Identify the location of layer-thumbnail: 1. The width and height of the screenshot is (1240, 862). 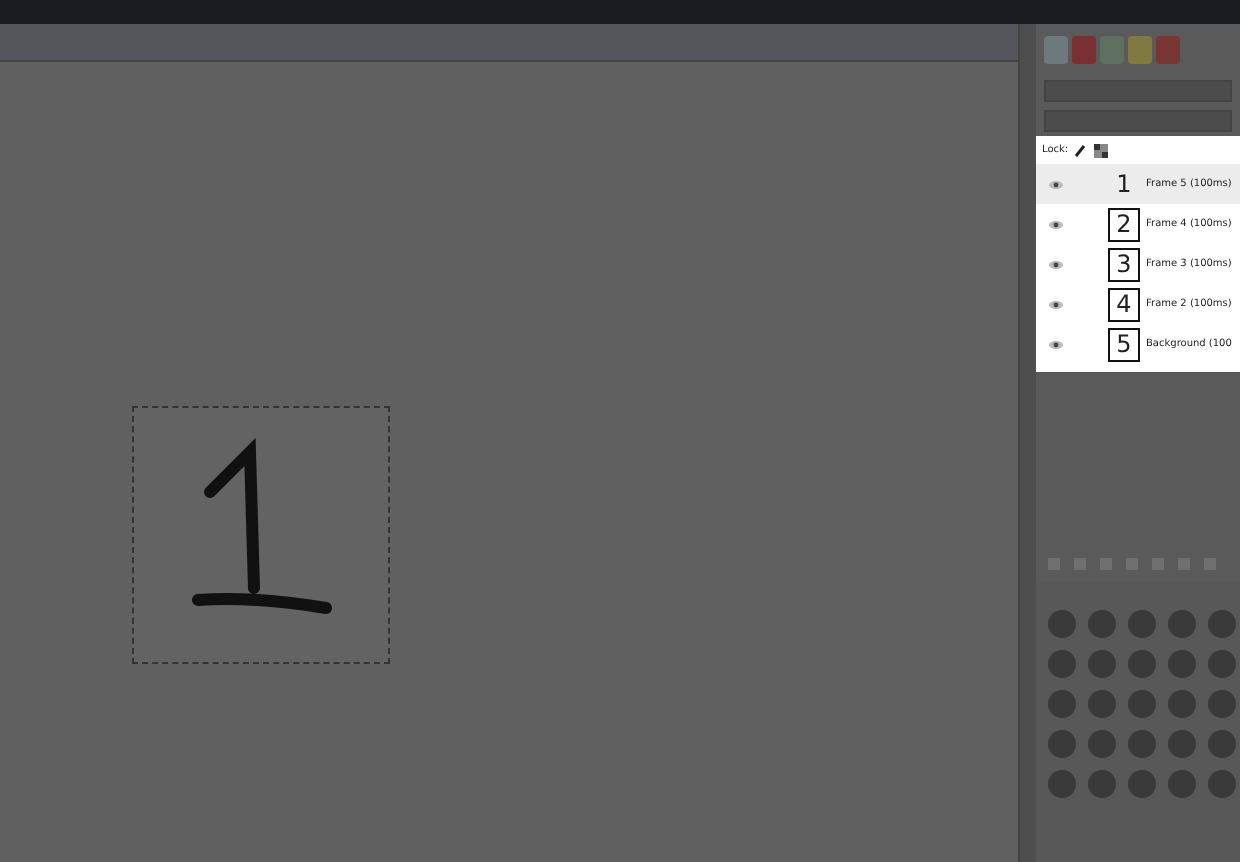
(1124, 184).